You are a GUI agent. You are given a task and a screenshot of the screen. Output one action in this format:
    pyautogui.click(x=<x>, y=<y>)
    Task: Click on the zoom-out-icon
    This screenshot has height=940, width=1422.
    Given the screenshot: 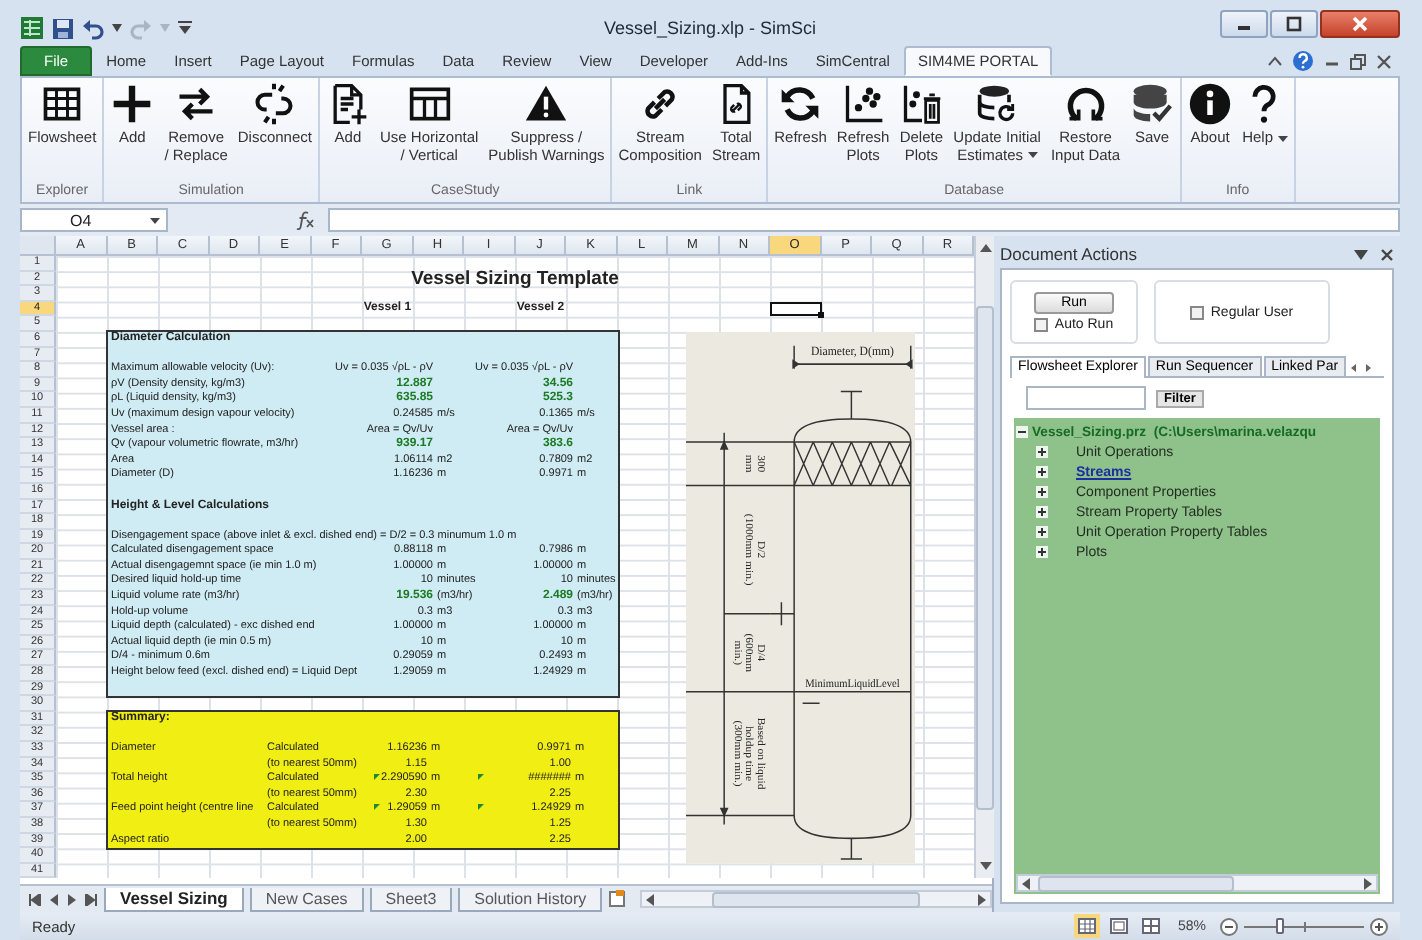 What is the action you would take?
    pyautogui.click(x=1229, y=926)
    